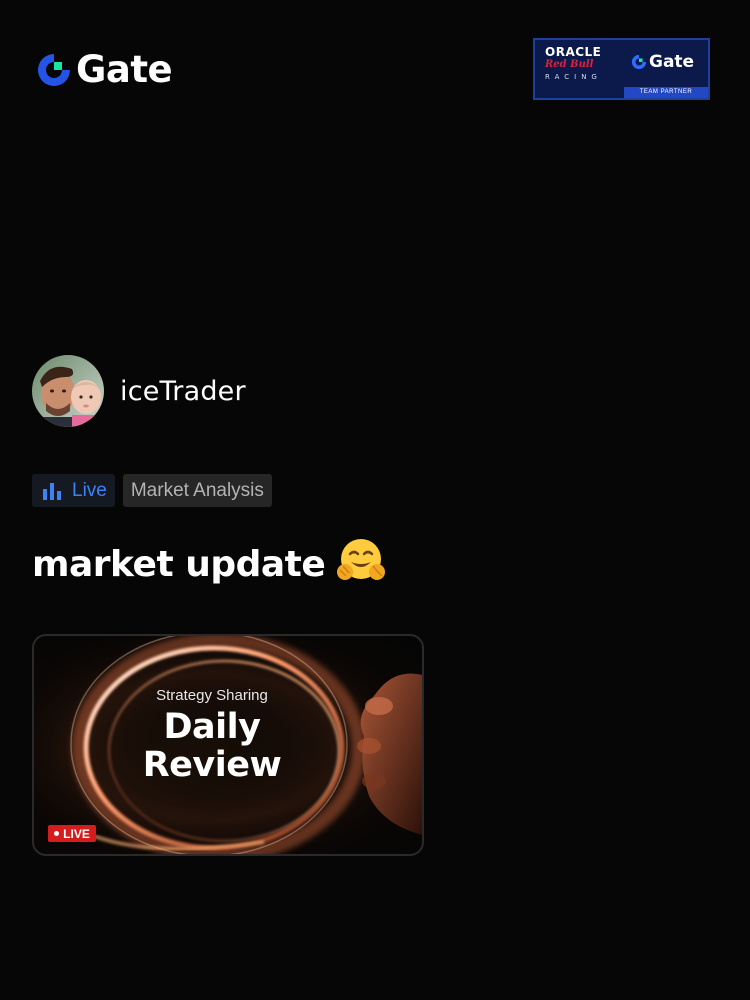 This screenshot has width=750, height=1000. What do you see at coordinates (569, 64) in the screenshot?
I see `redbull-wordmark: Red Bull` at bounding box center [569, 64].